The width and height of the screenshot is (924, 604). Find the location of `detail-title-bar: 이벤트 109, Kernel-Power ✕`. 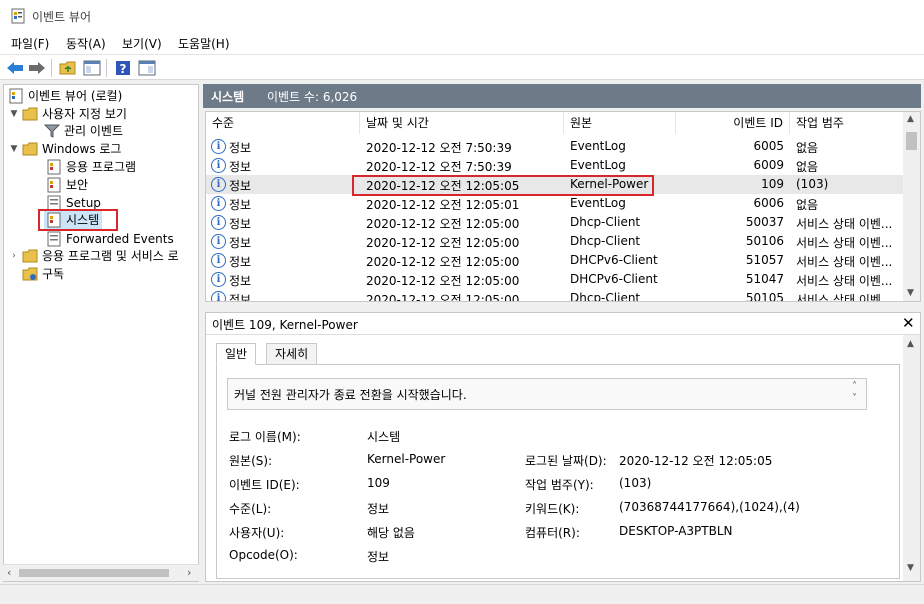

detail-title-bar: 이벤트 109, Kernel-Power ✕ is located at coordinates (563, 324).